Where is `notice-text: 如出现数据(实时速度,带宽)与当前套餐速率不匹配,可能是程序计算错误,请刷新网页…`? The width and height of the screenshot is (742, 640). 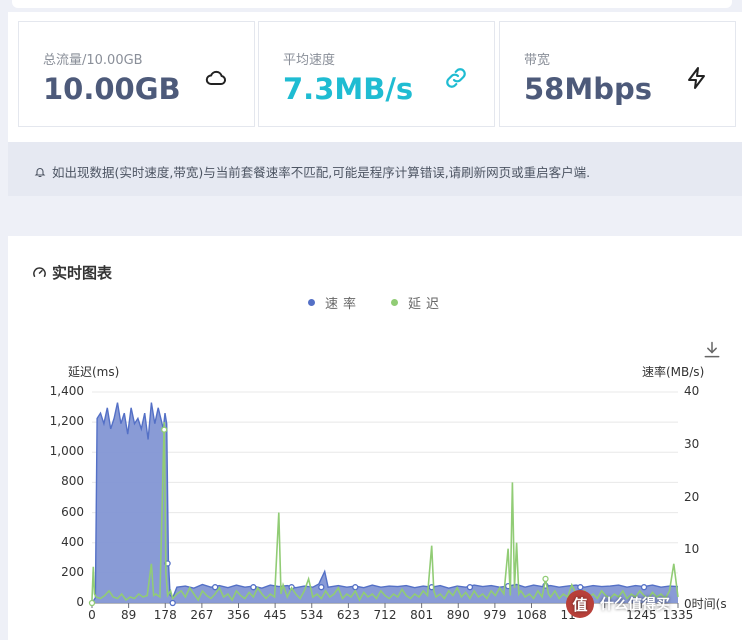 notice-text: 如出现数据(实时速度,带宽)与当前套餐速率不匹配,可能是程序计算错误,请刷新网页… is located at coordinates (321, 172).